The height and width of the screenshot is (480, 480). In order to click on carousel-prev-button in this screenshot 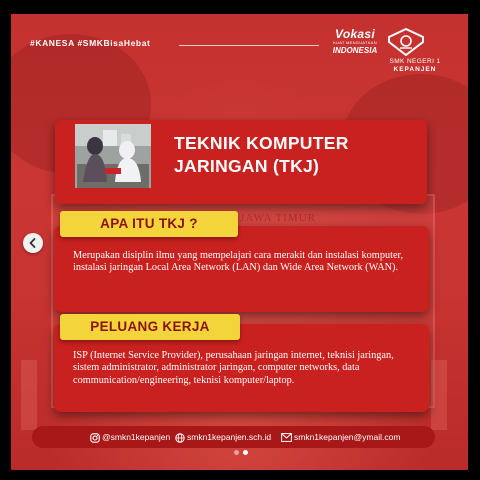, I will do `click(33, 243)`.